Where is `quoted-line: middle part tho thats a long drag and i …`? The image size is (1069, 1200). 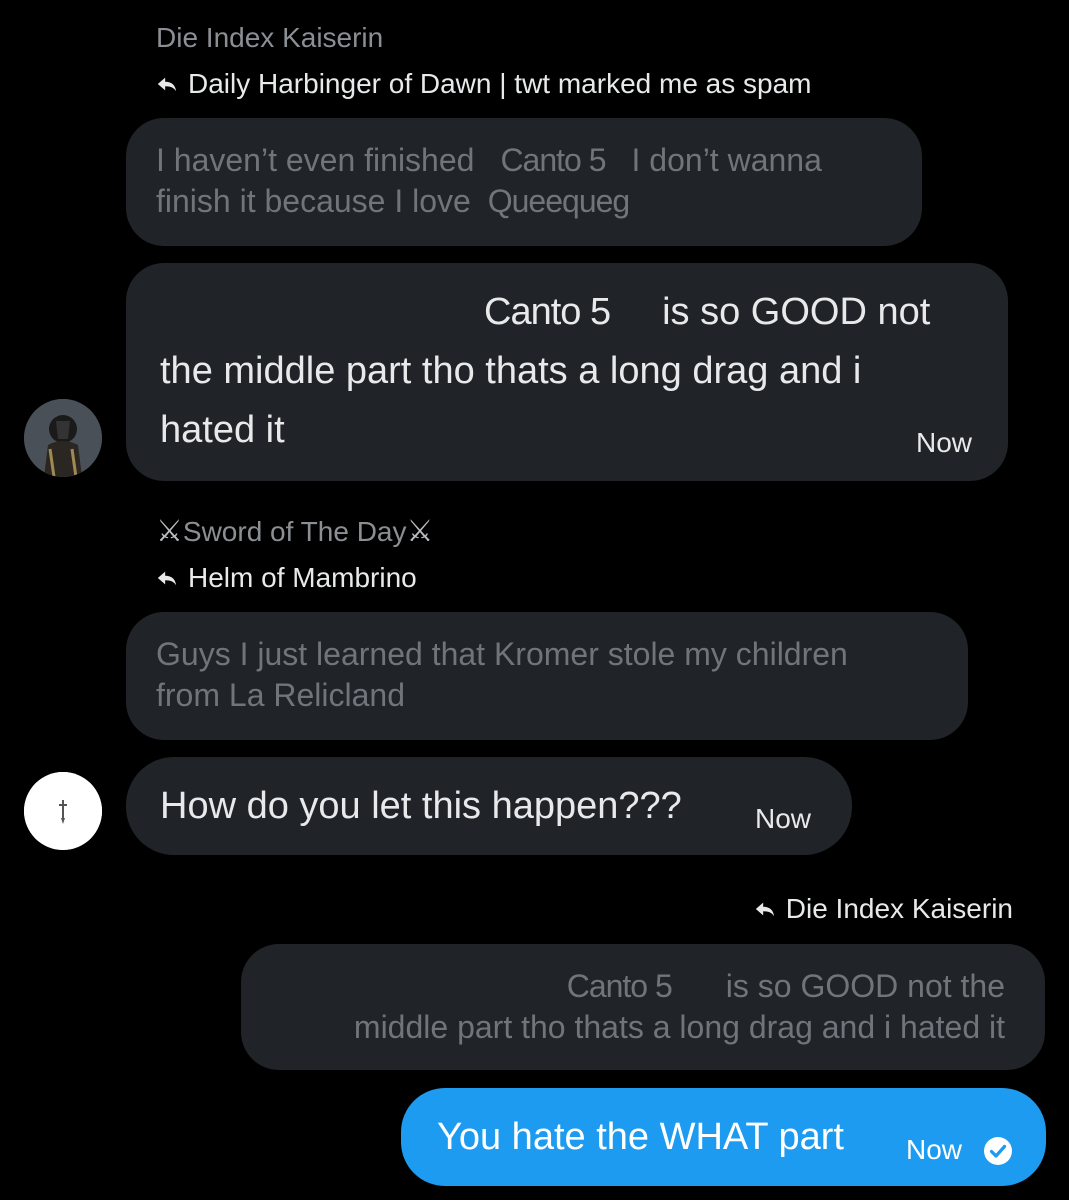
quoted-line: middle part tho thats a long drag and i … is located at coordinates (679, 1027).